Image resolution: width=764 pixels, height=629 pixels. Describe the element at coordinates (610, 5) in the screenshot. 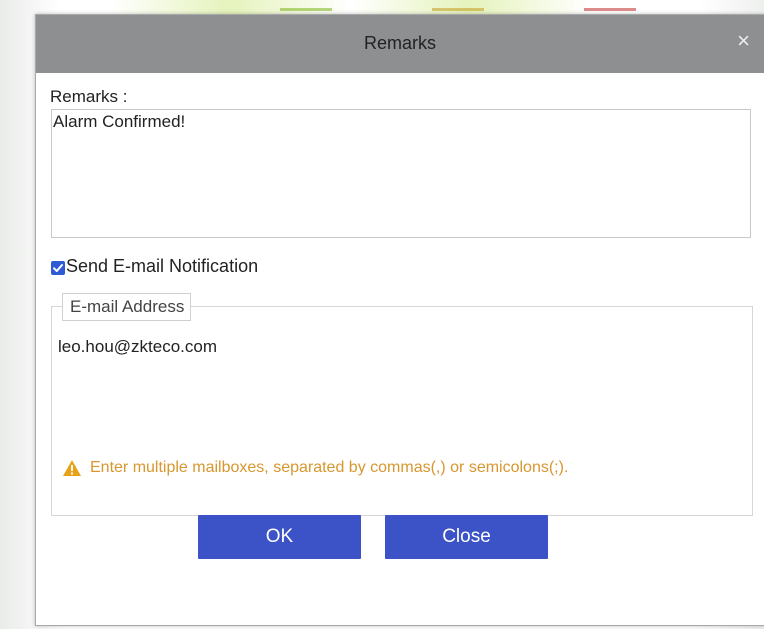

I see `background-indicator-red` at that location.